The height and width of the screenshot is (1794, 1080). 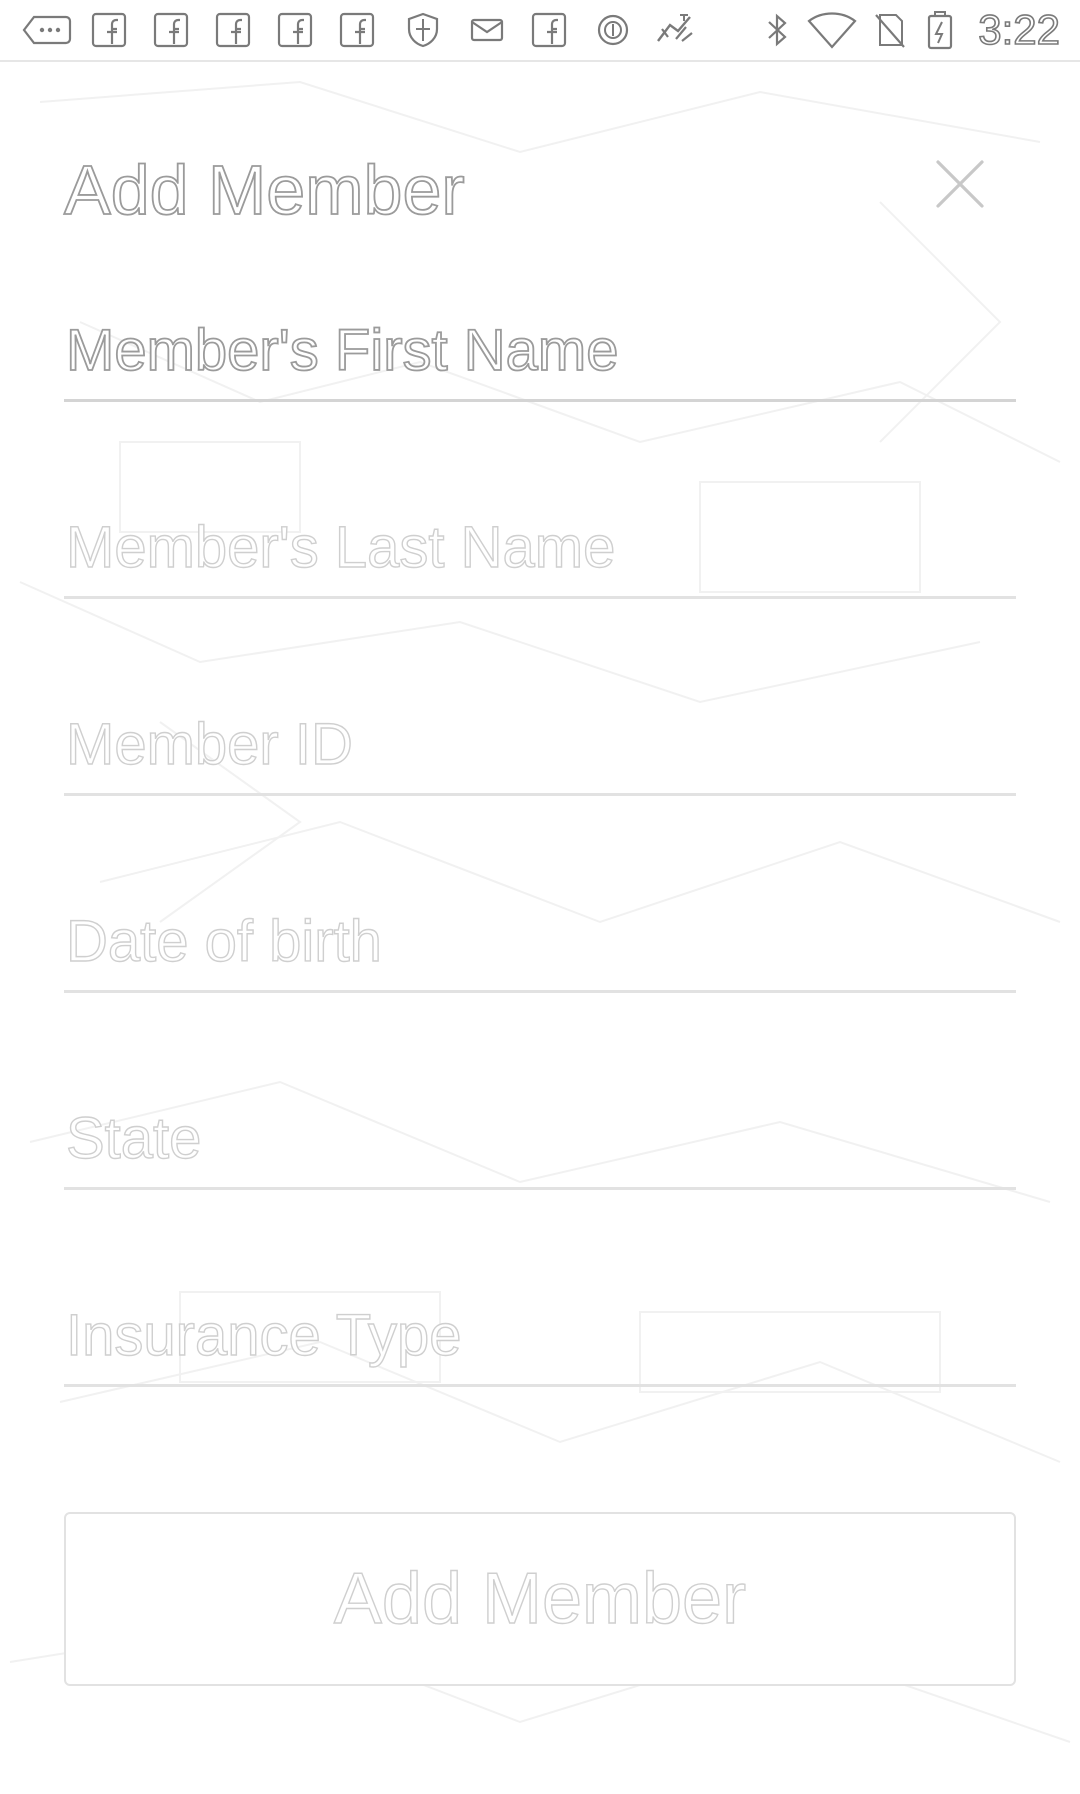 I want to click on more-icon, so click(x=47, y=30).